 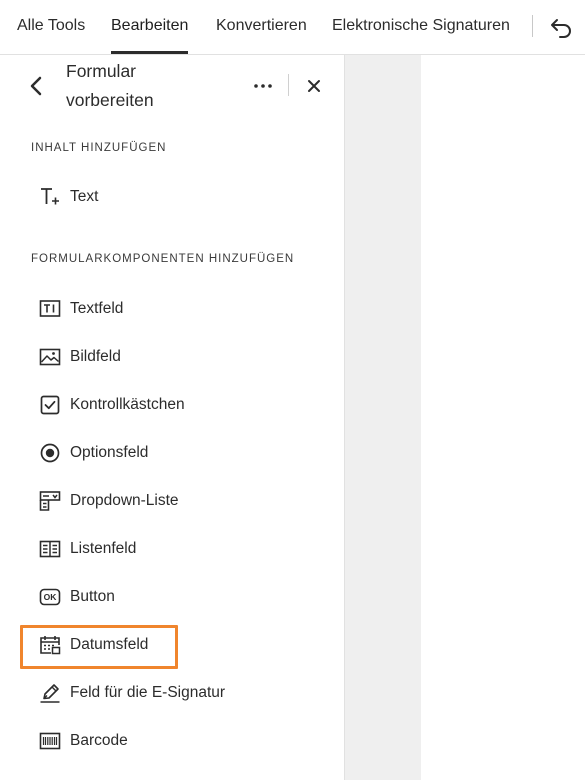 I want to click on item-label: Textfeld, so click(x=97, y=308).